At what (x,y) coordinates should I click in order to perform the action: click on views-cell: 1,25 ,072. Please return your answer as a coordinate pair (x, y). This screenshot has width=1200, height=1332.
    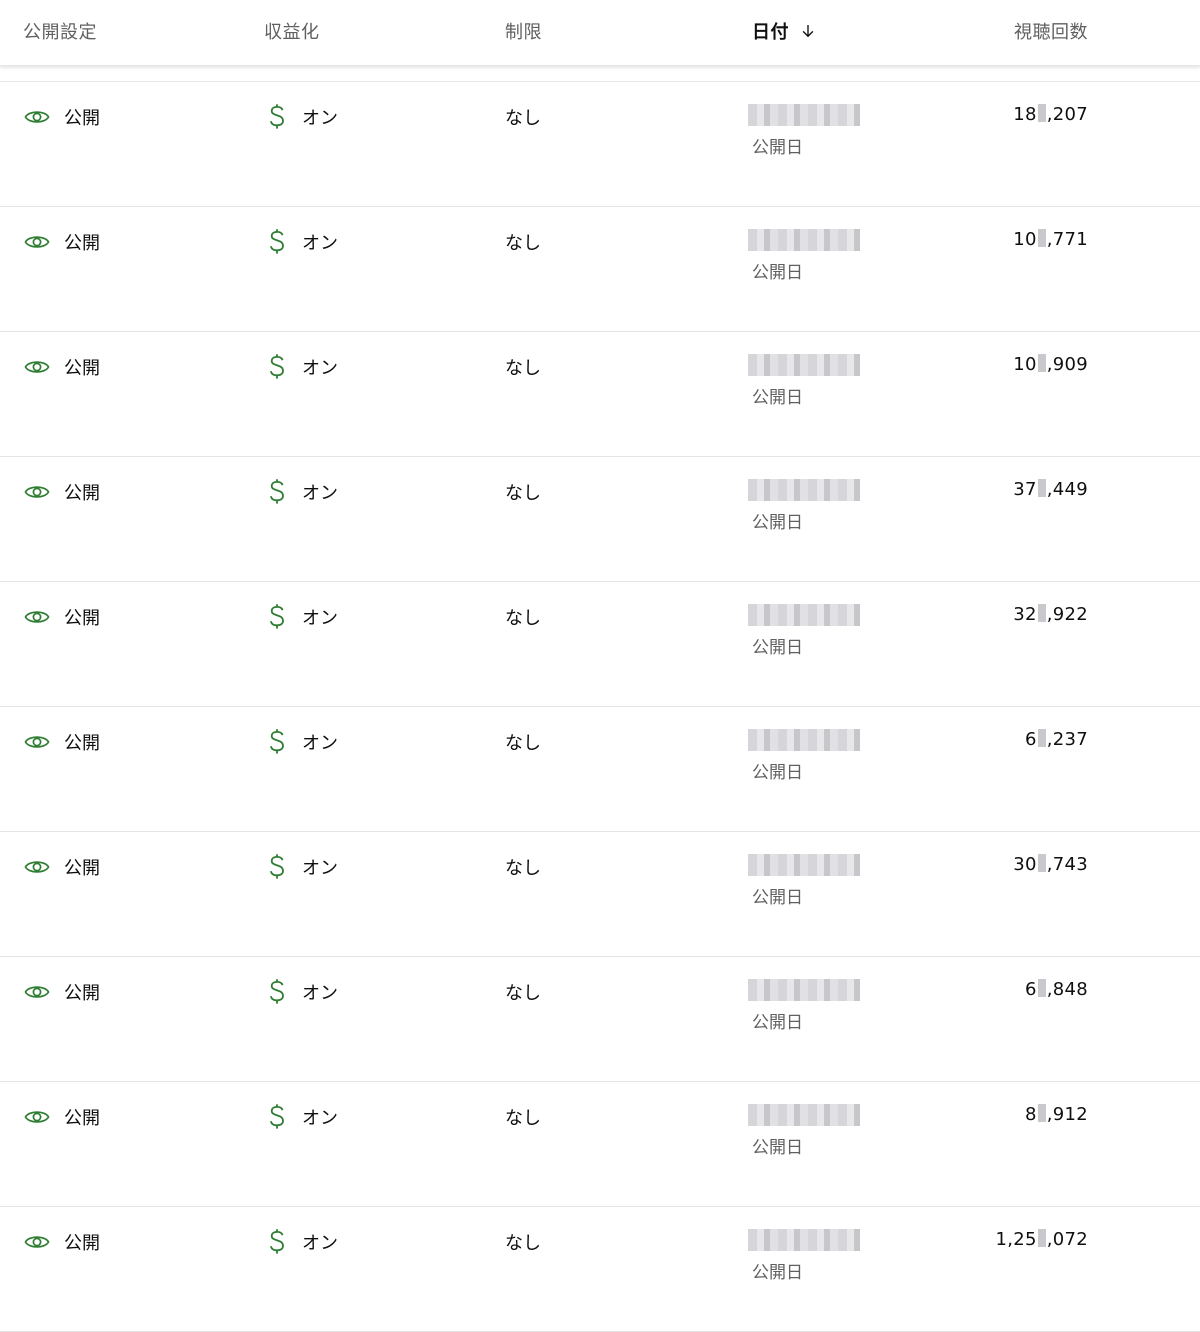
    Looking at the image, I should click on (1041, 1239).